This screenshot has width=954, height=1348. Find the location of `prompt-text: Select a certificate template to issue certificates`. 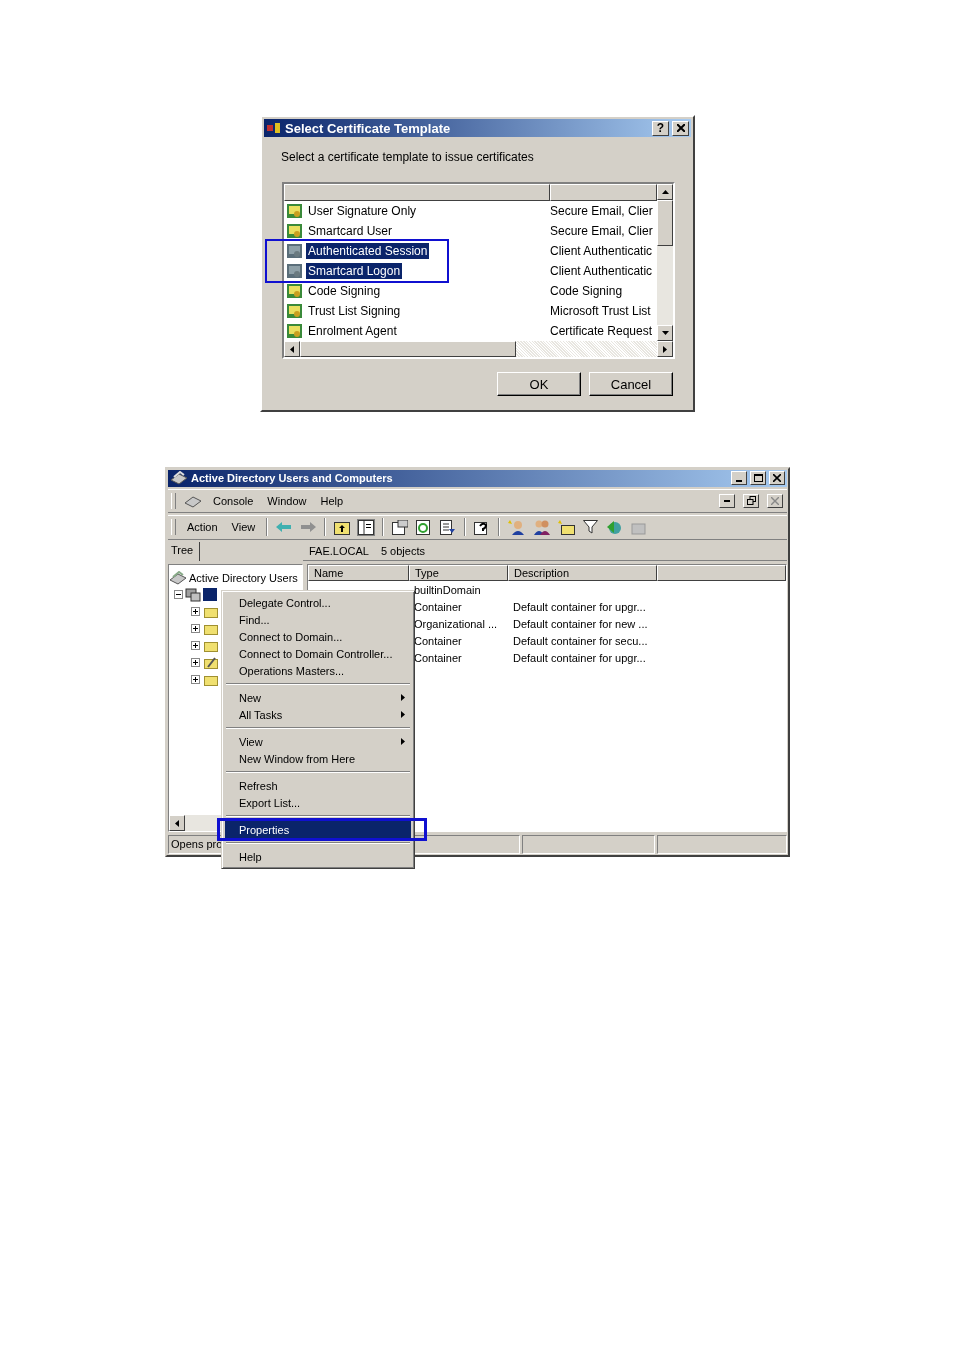

prompt-text: Select a certificate template to issue certificates is located at coordinates (408, 158).